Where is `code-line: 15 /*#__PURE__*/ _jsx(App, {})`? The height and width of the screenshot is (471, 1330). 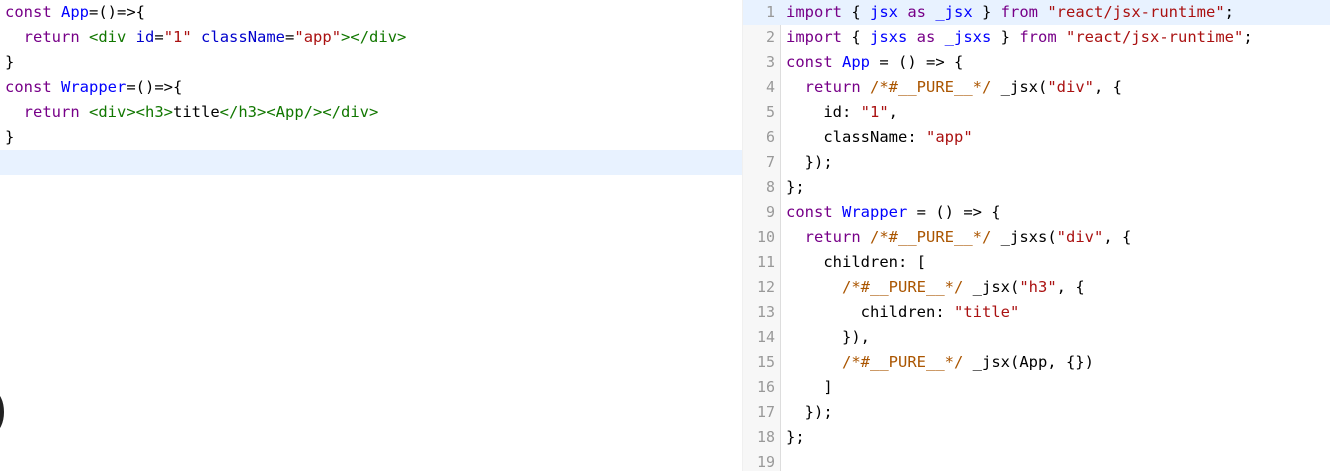 code-line: 15 /*#__PURE__*/ _jsx(App, {}) is located at coordinates (1036, 362).